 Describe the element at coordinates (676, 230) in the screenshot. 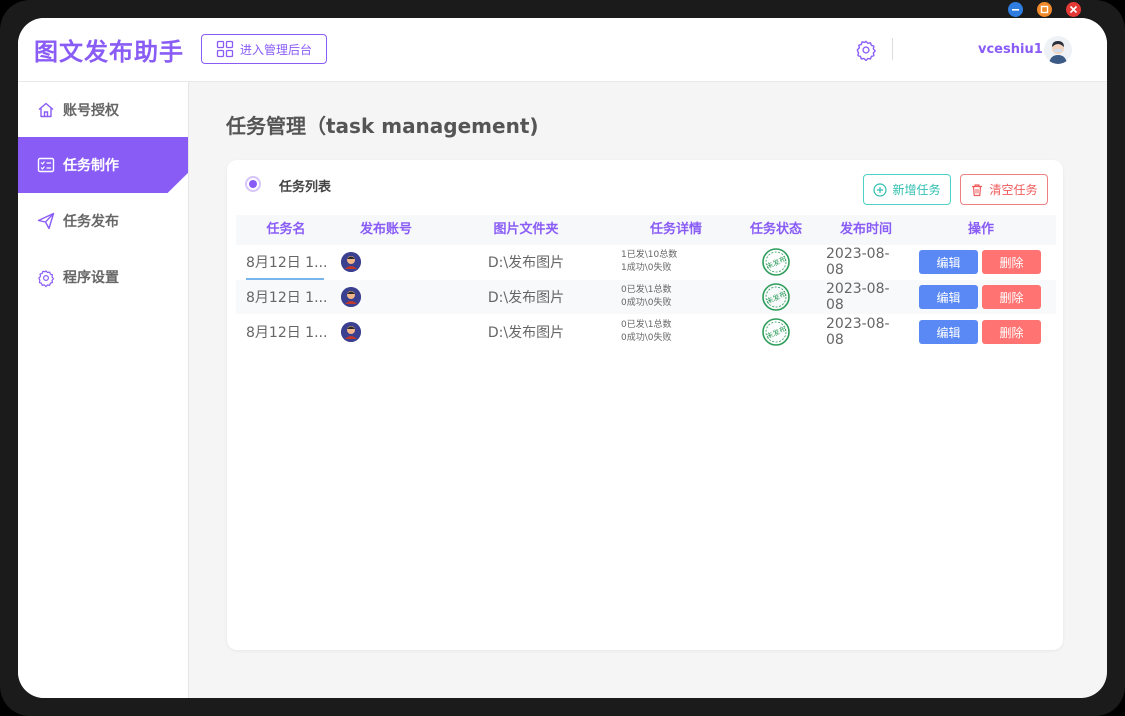

I see `column-header: 任务详情` at that location.